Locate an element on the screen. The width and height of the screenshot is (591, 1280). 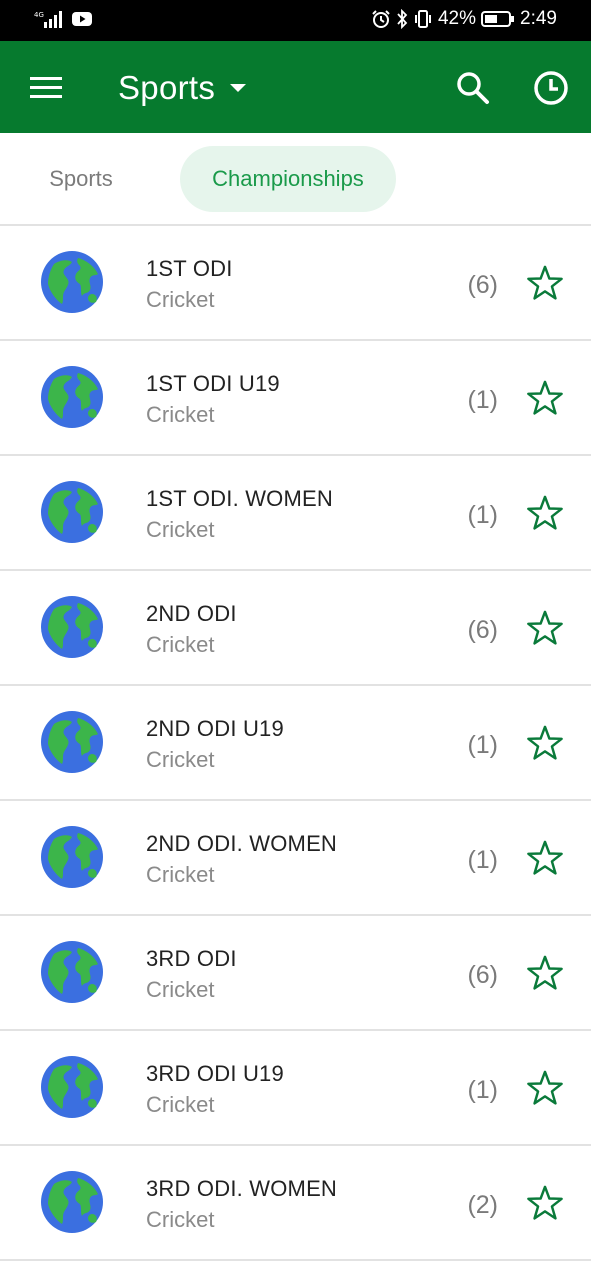
tab-sports: Sports is located at coordinates (81, 179).